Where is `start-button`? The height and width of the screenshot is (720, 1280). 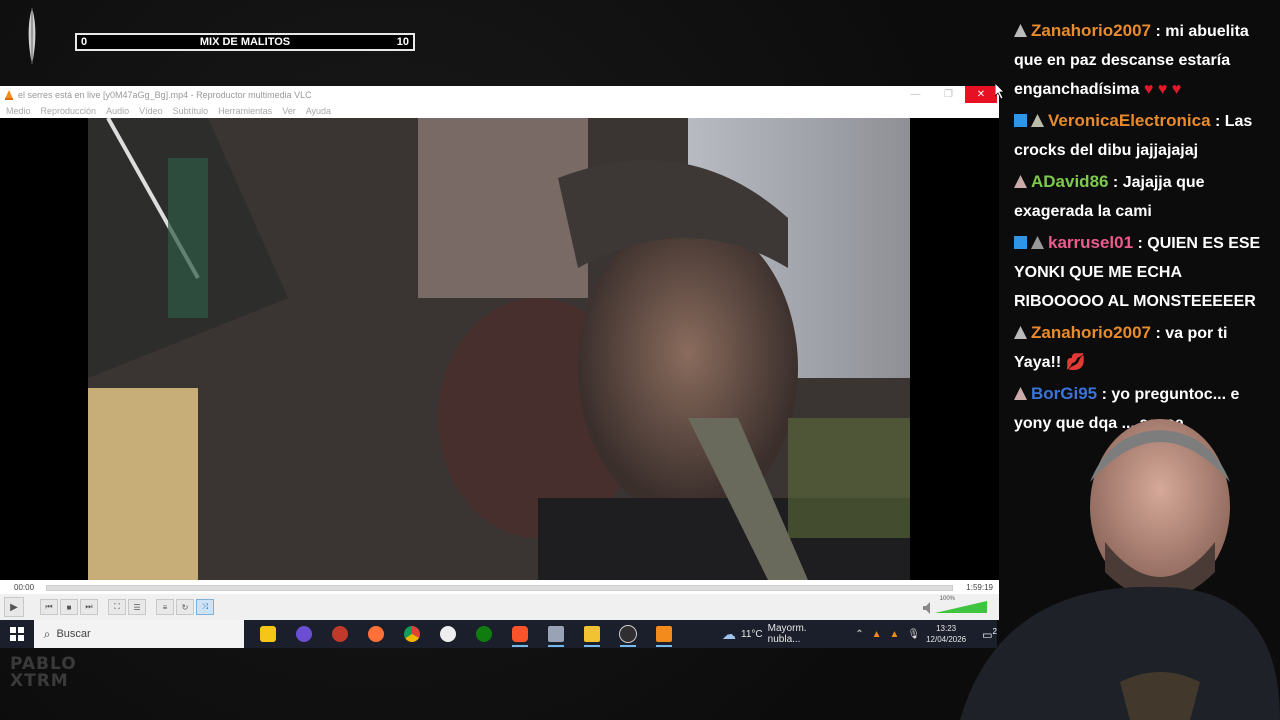 start-button is located at coordinates (17, 634).